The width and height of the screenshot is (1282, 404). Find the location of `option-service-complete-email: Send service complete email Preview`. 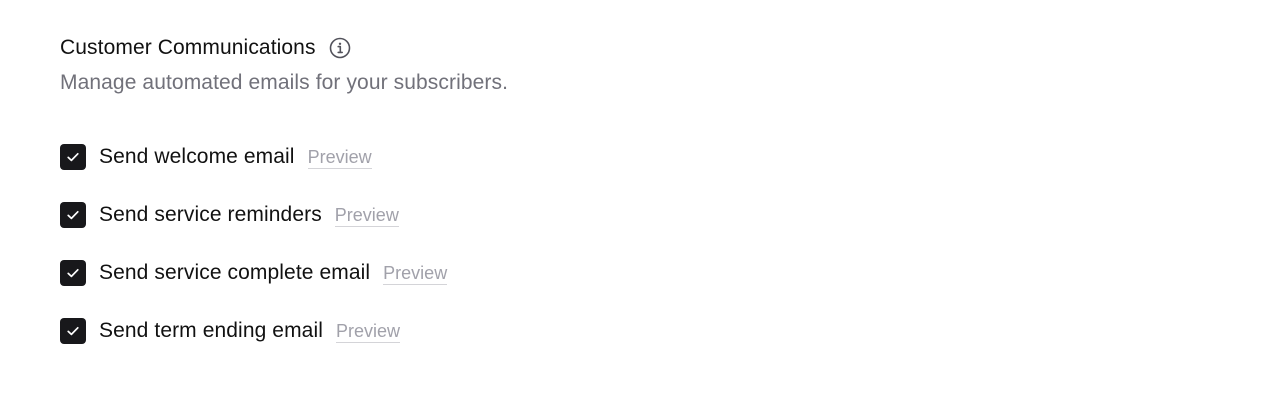

option-service-complete-email: Send service complete email Preview is located at coordinates (254, 273).